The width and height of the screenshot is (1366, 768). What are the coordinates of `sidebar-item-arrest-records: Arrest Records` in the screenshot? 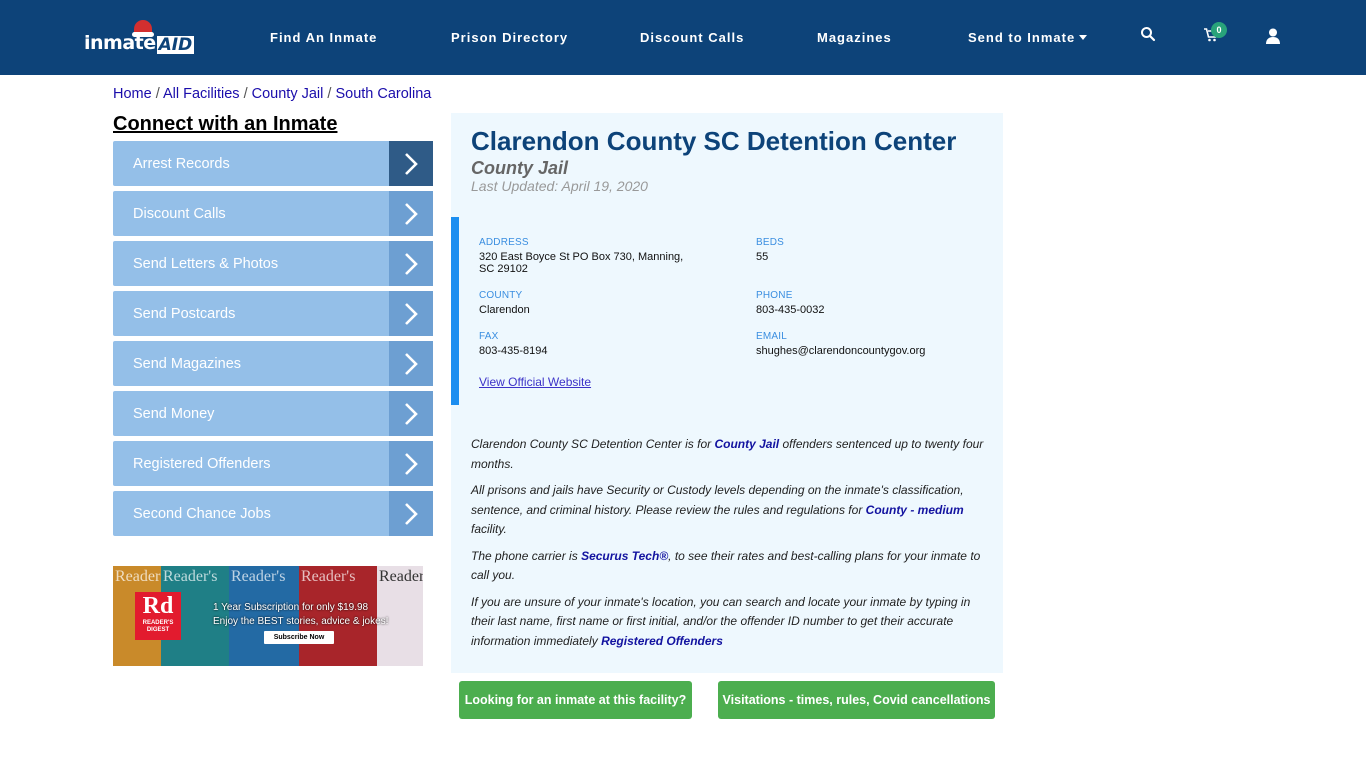 It's located at (273, 163).